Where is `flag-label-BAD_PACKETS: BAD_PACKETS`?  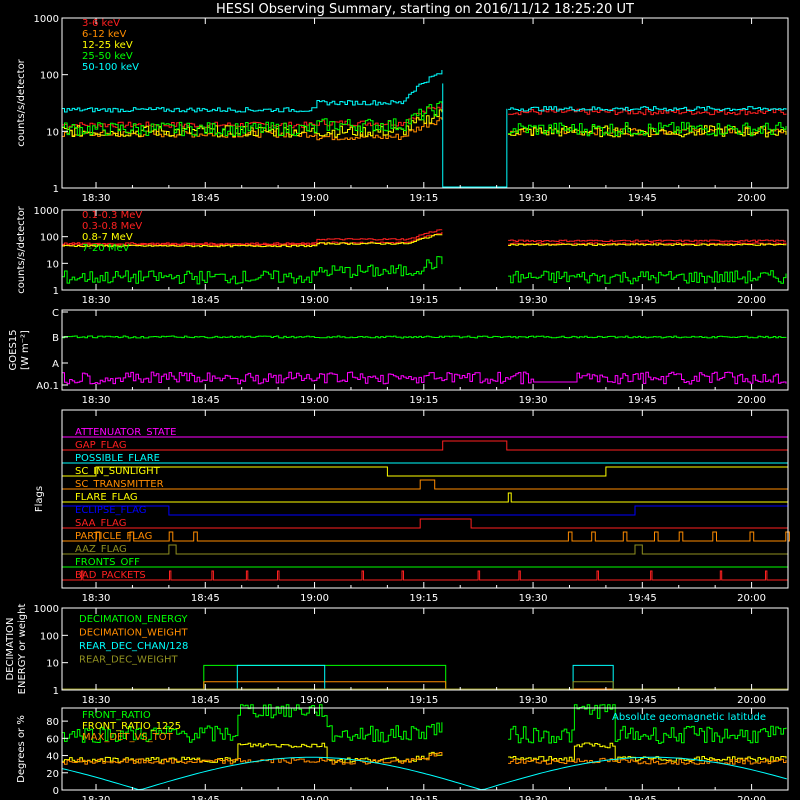 flag-label-BAD_PACKETS: BAD_PACKETS is located at coordinates (110, 575).